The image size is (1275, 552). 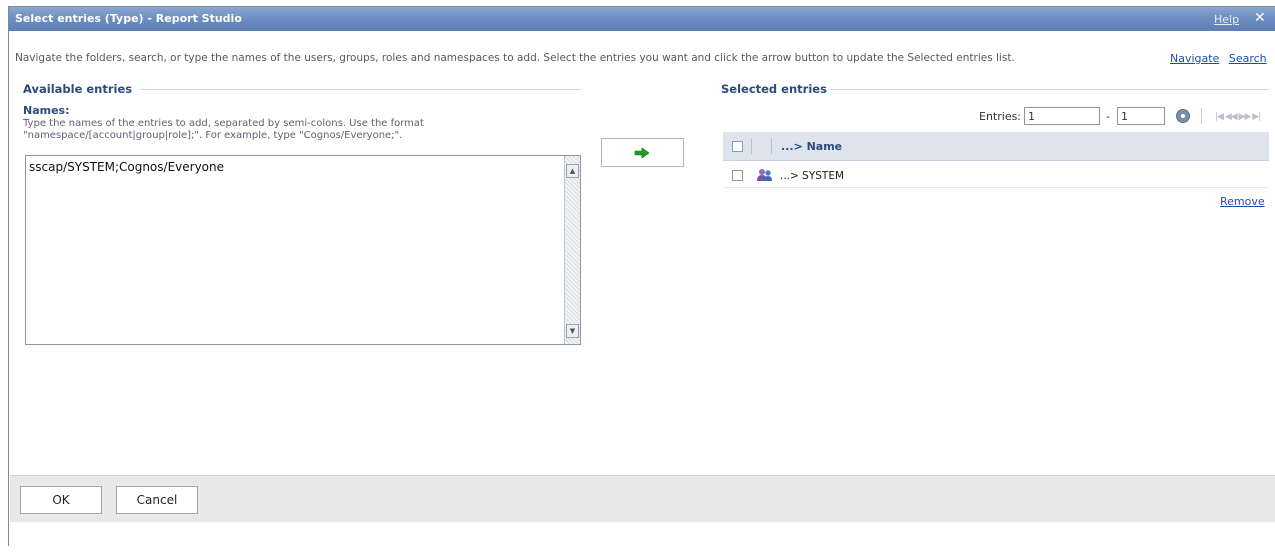 What do you see at coordinates (789, 176) in the screenshot?
I see `row-name-prefix: ...>` at bounding box center [789, 176].